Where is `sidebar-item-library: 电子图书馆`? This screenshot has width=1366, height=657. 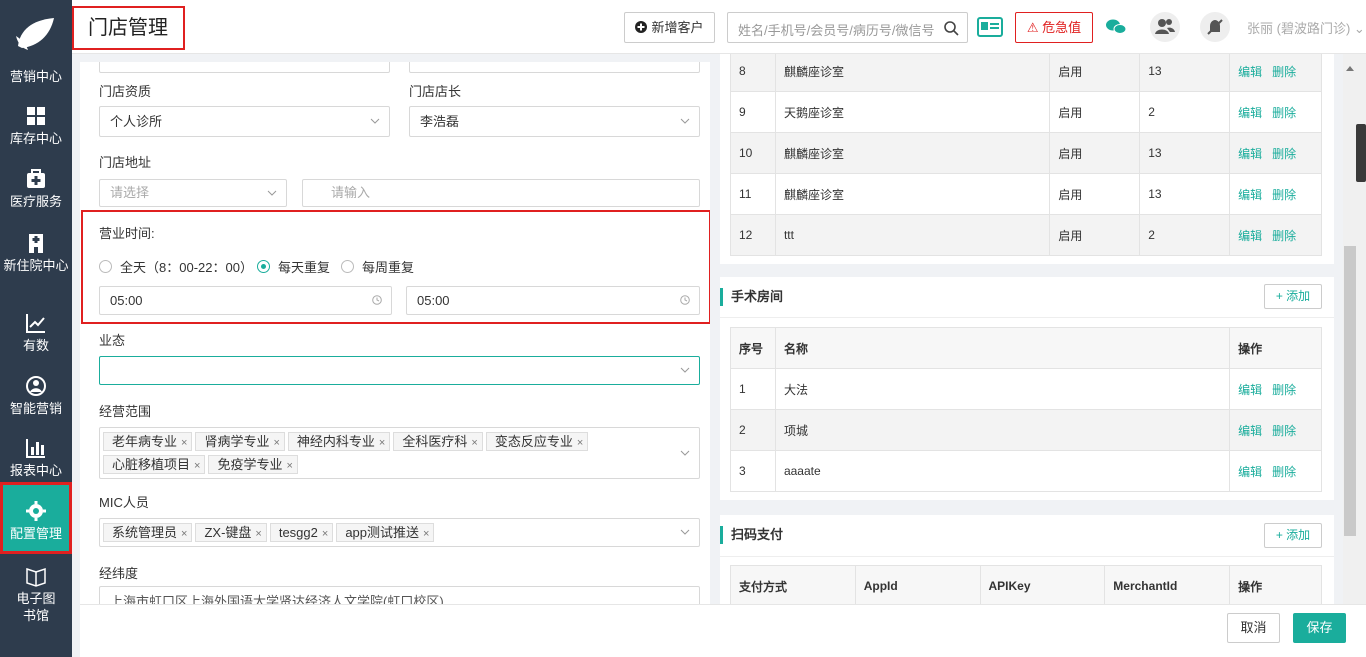 sidebar-item-library: 电子图书馆 is located at coordinates (36, 594).